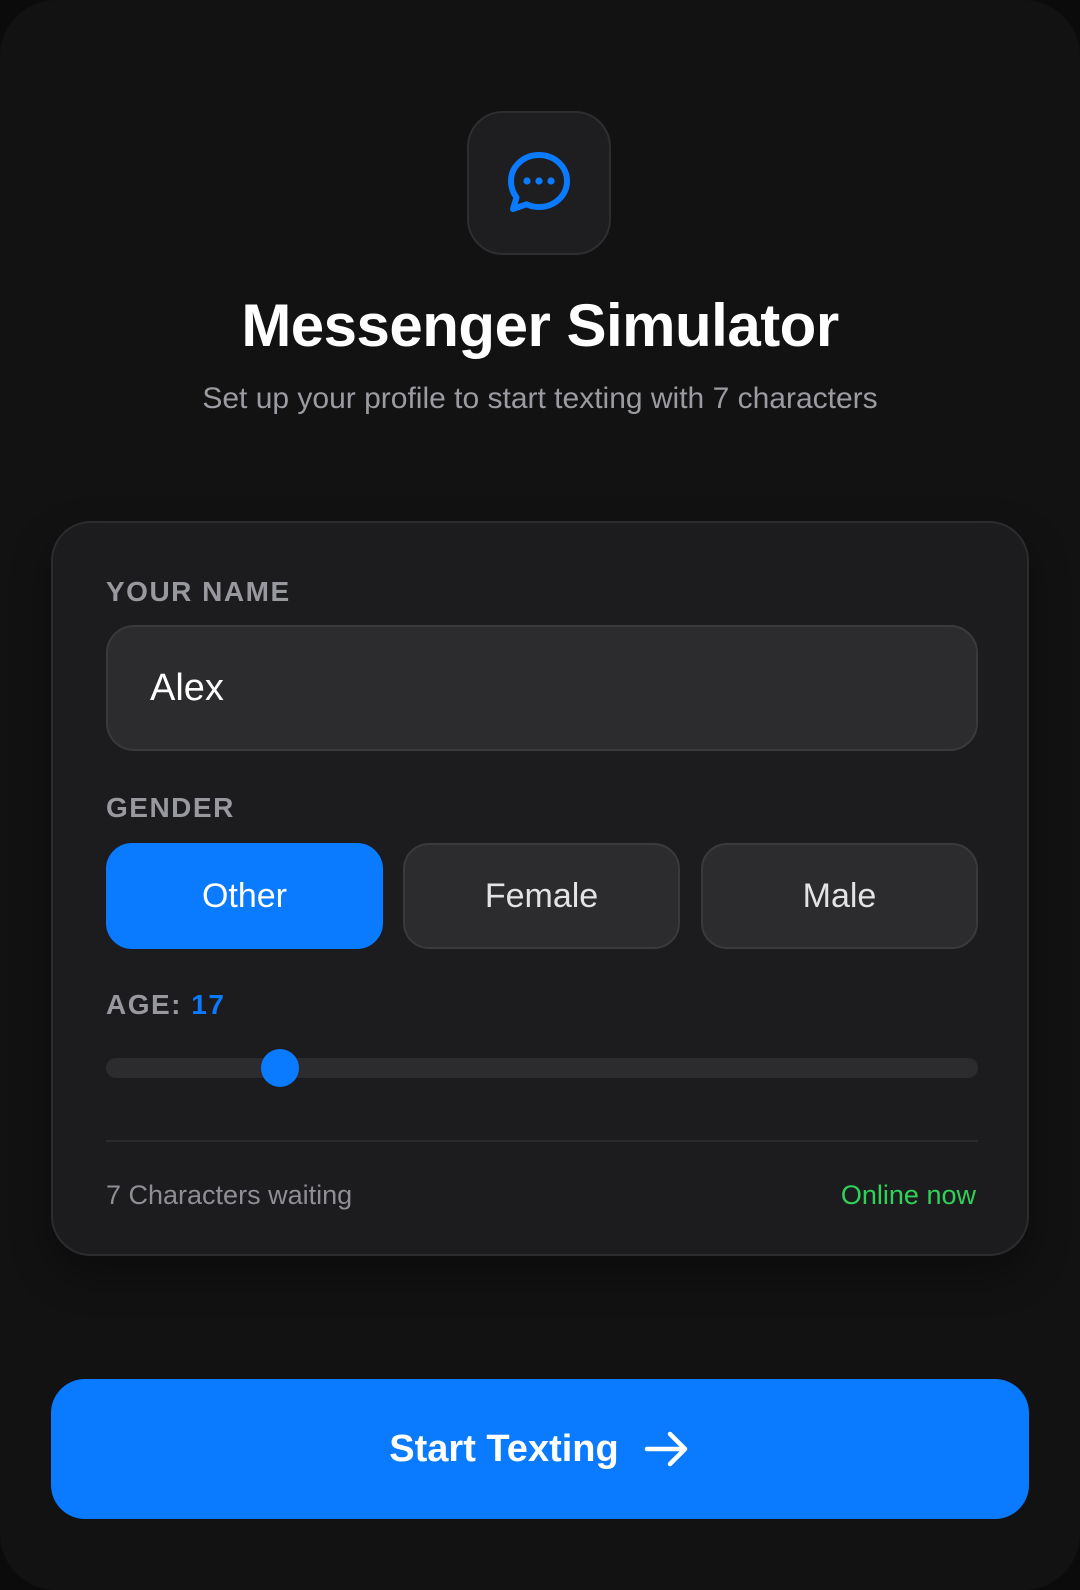 Image resolution: width=1080 pixels, height=1590 pixels. What do you see at coordinates (170, 807) in the screenshot?
I see `gender-label: GENDER` at bounding box center [170, 807].